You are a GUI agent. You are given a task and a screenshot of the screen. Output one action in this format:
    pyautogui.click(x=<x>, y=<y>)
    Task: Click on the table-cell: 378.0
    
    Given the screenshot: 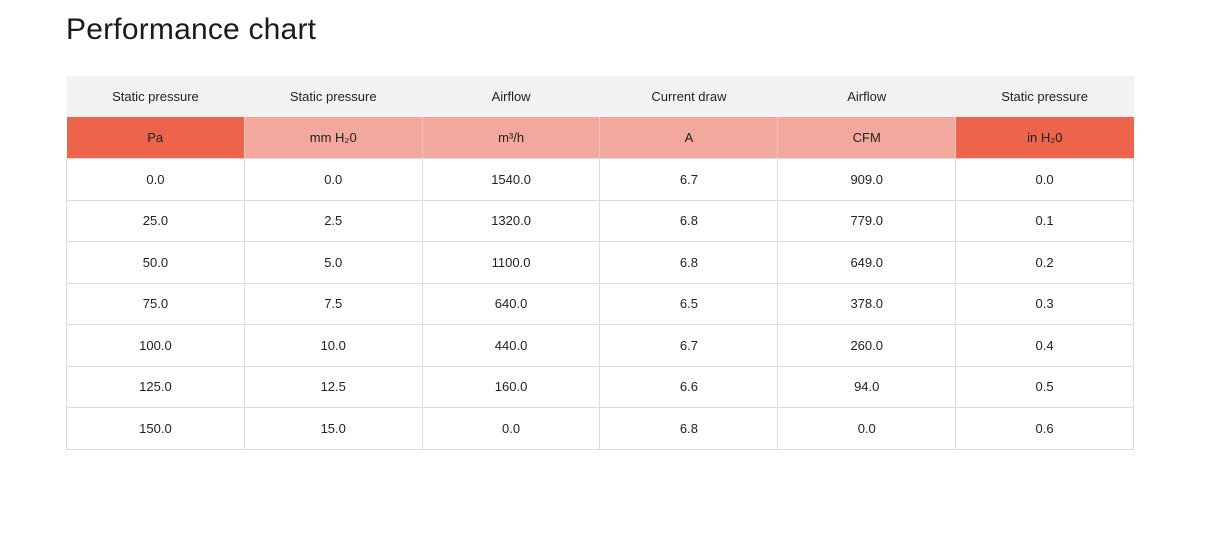 What is the action you would take?
    pyautogui.click(x=867, y=303)
    